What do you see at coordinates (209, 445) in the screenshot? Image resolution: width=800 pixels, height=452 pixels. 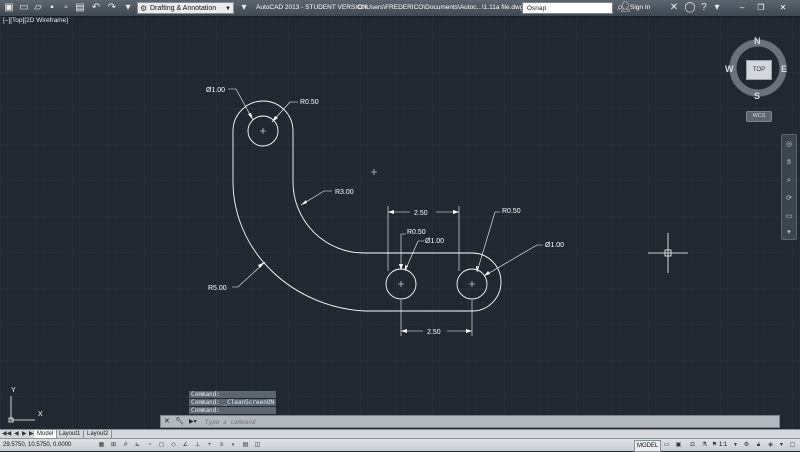 I see `dyn-icon: +` at bounding box center [209, 445].